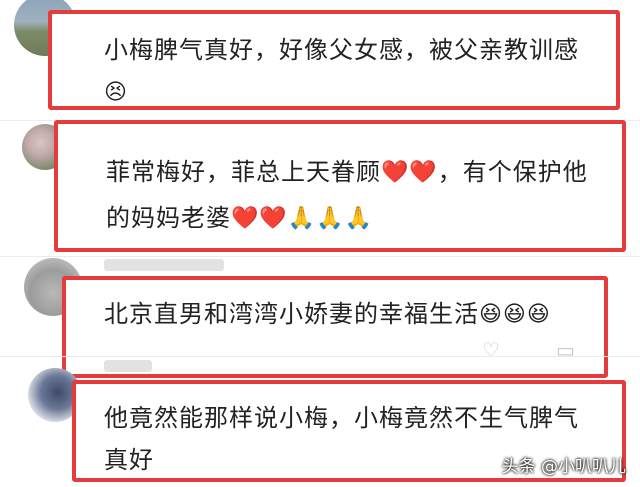 This screenshot has height=487, width=640. Describe the element at coordinates (291, 314) in the screenshot. I see `comment-text-line: 北京直男和湾湾小娇妻的幸福生活` at that location.